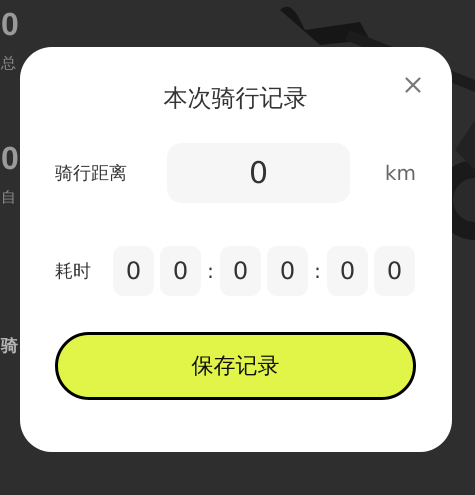 The height and width of the screenshot is (495, 475). I want to click on field-label: 骑行距离, so click(91, 173).